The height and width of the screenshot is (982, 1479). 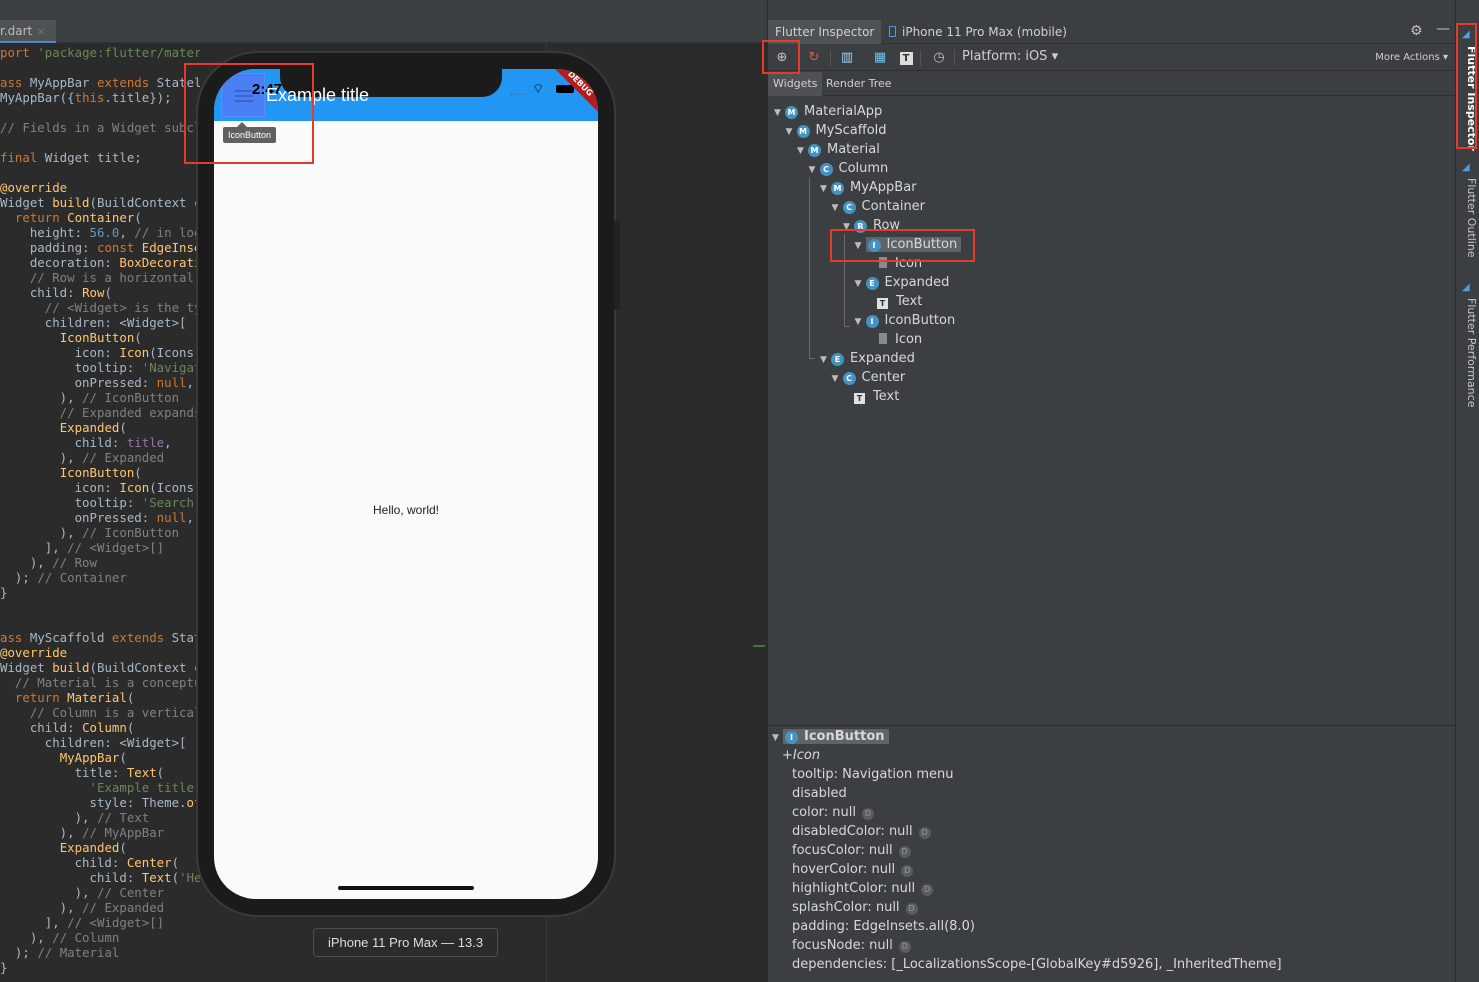 I want to click on highlight-box-tree, so click(x=902, y=245).